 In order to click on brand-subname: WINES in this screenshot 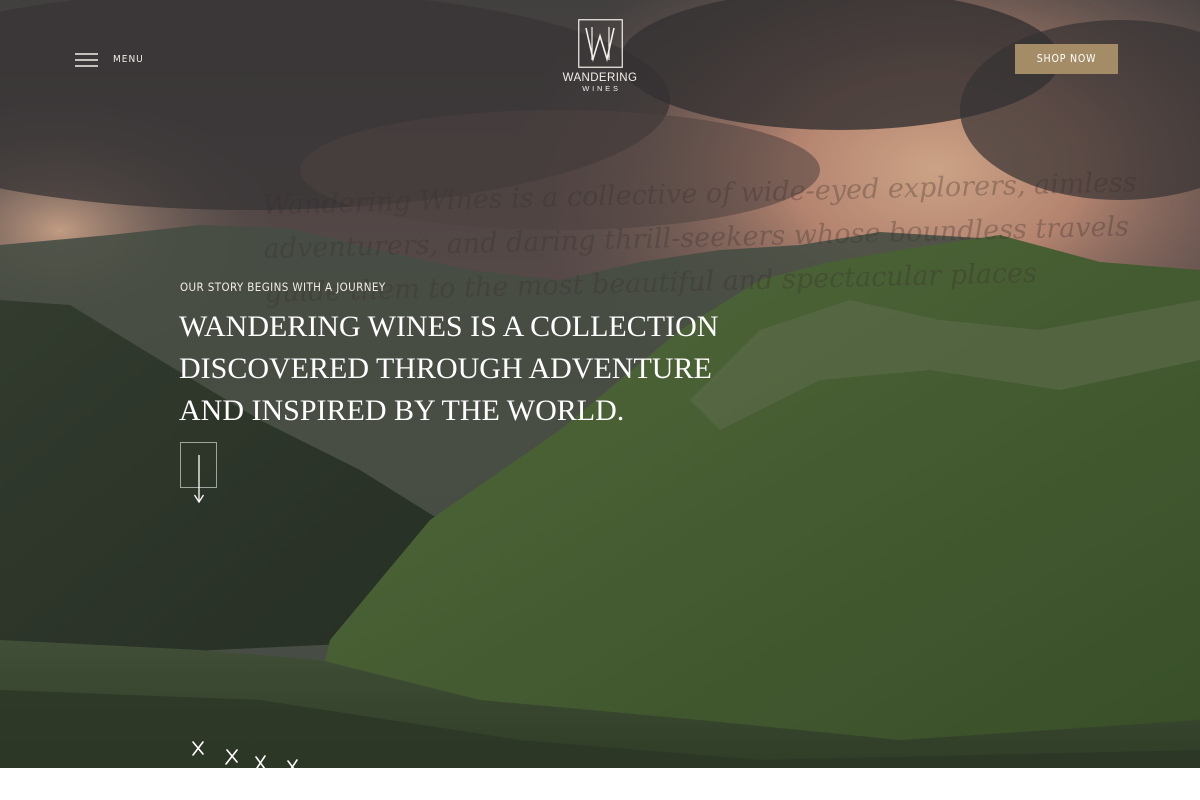, I will do `click(601, 88)`.